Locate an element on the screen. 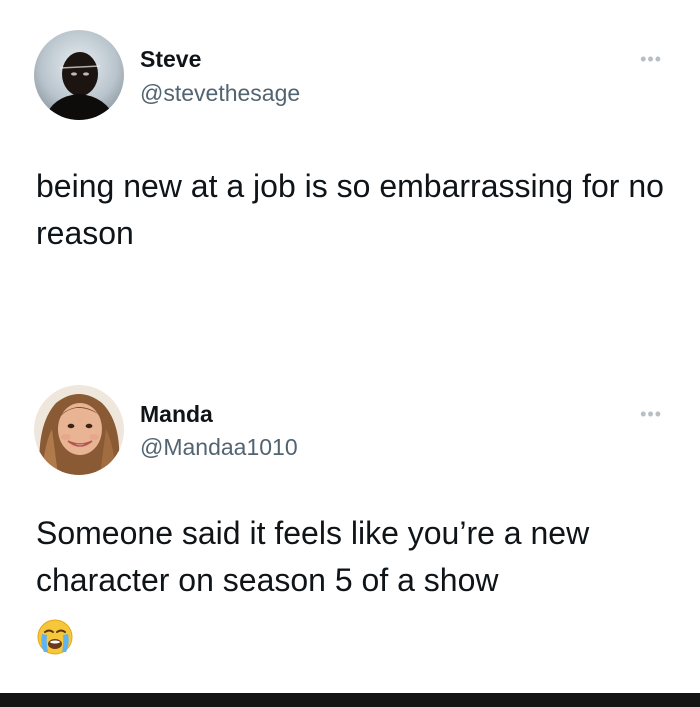  display-name: Manda is located at coordinates (176, 414).